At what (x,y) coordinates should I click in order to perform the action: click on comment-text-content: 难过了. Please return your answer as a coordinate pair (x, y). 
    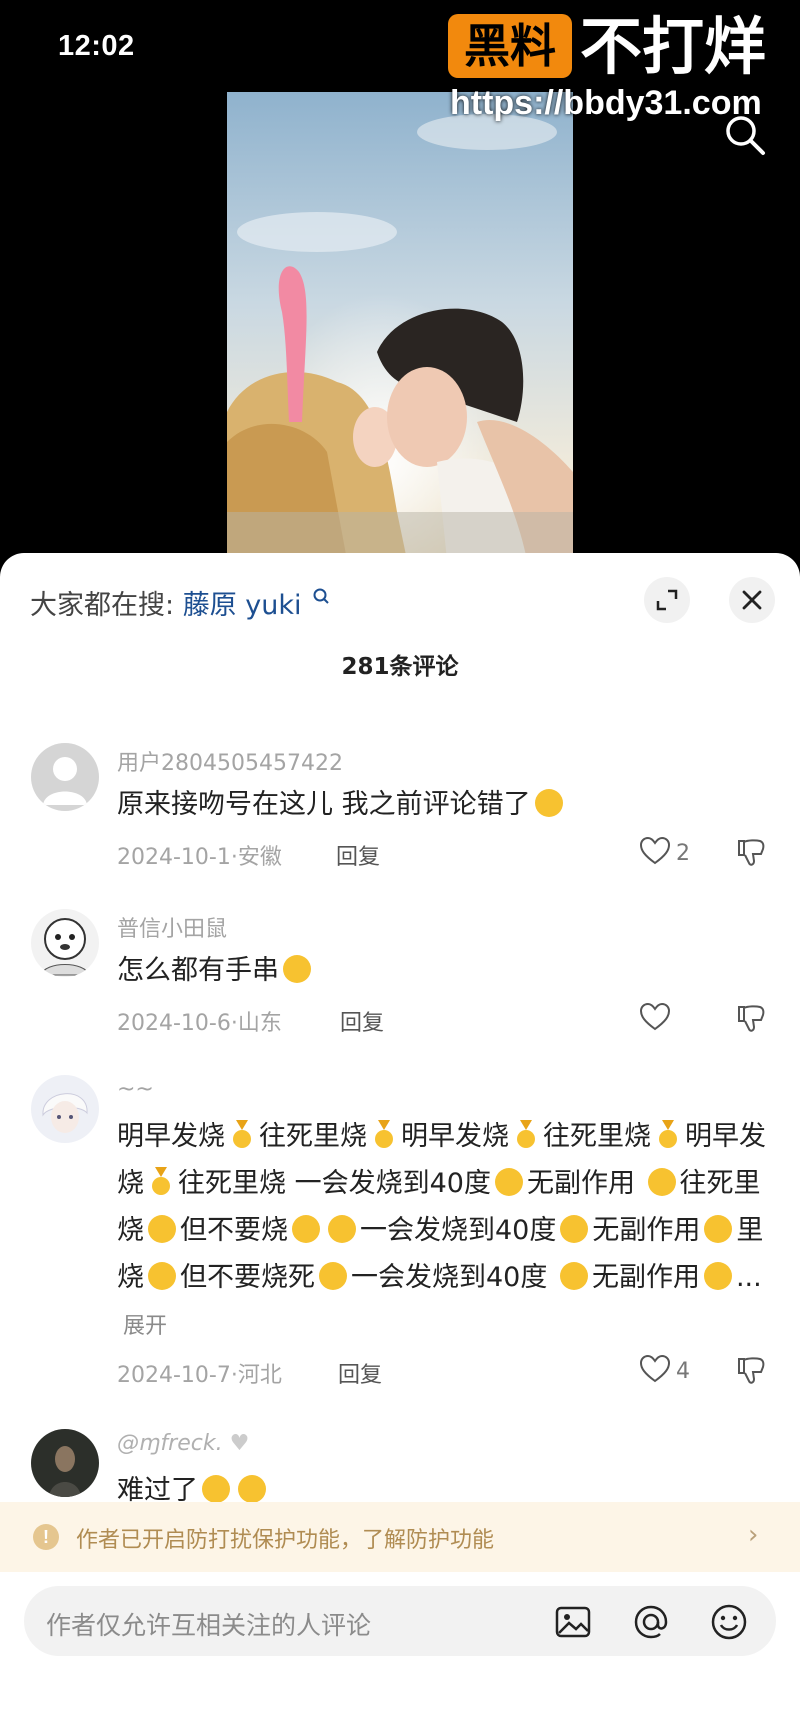
    Looking at the image, I should click on (157, 1490).